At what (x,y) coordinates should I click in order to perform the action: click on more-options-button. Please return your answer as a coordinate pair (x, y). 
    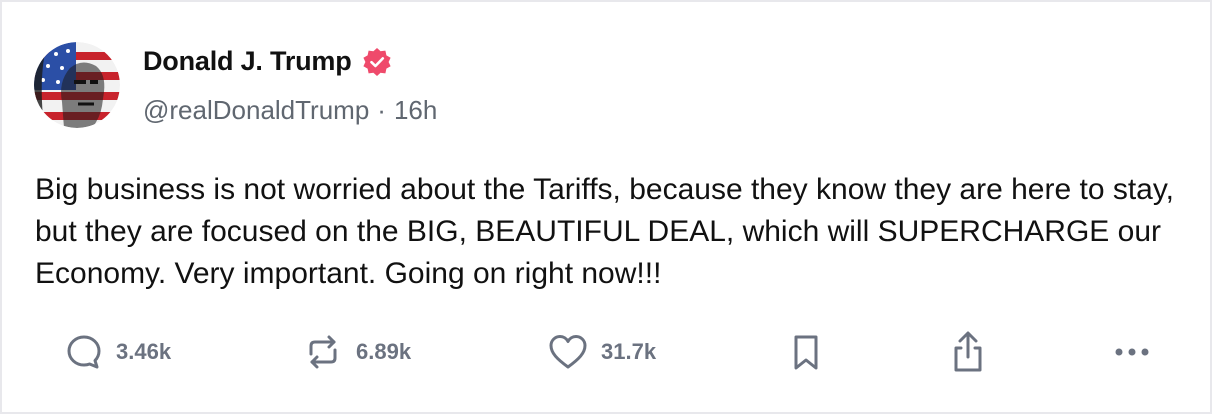
    Looking at the image, I should click on (1133, 352).